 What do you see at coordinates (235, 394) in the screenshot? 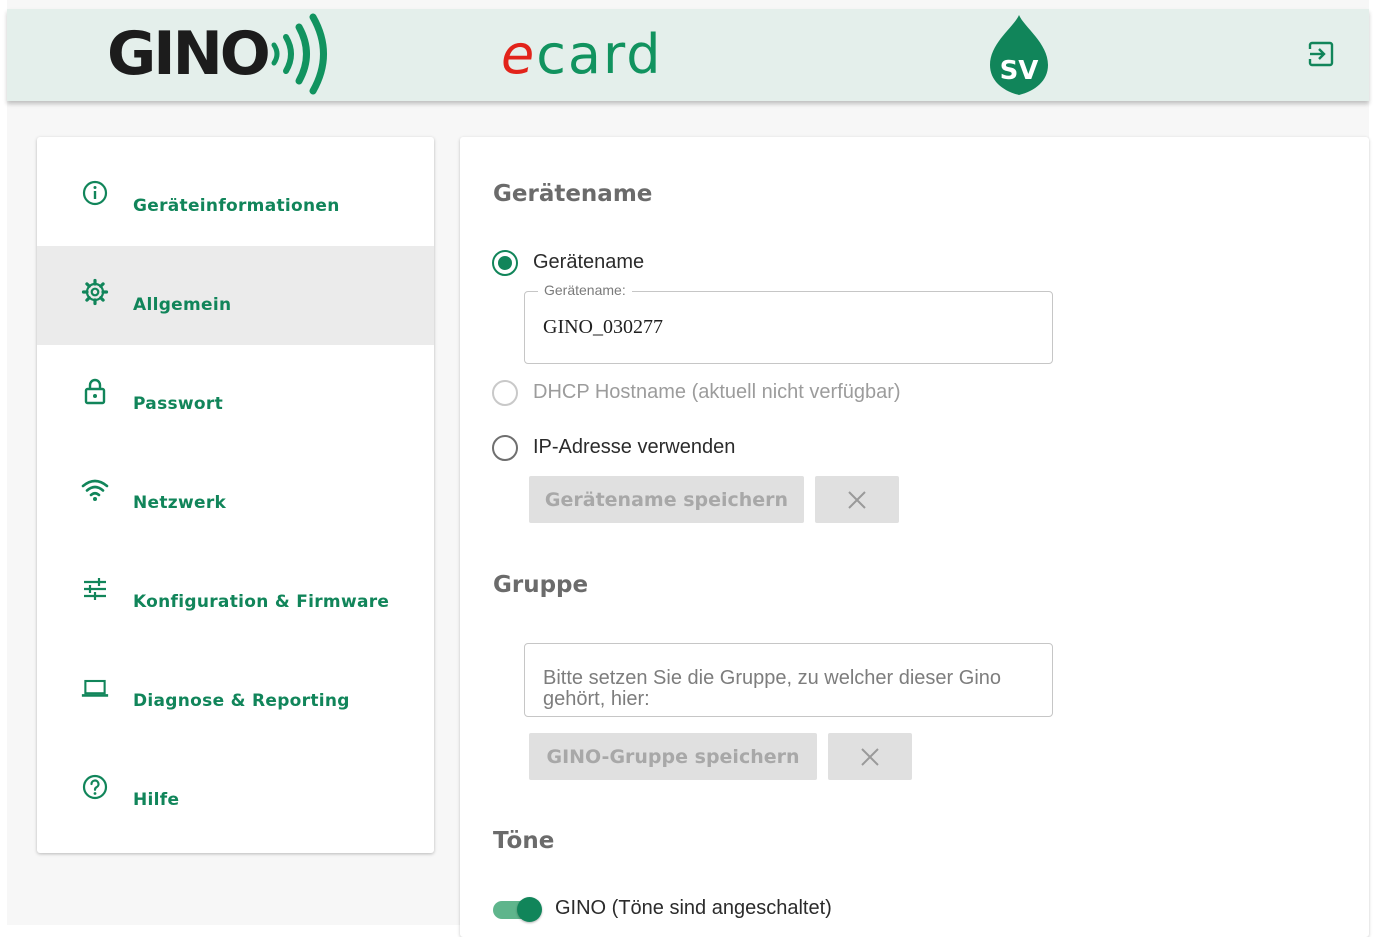
I see `sidebar-item-passwort: Passwort` at bounding box center [235, 394].